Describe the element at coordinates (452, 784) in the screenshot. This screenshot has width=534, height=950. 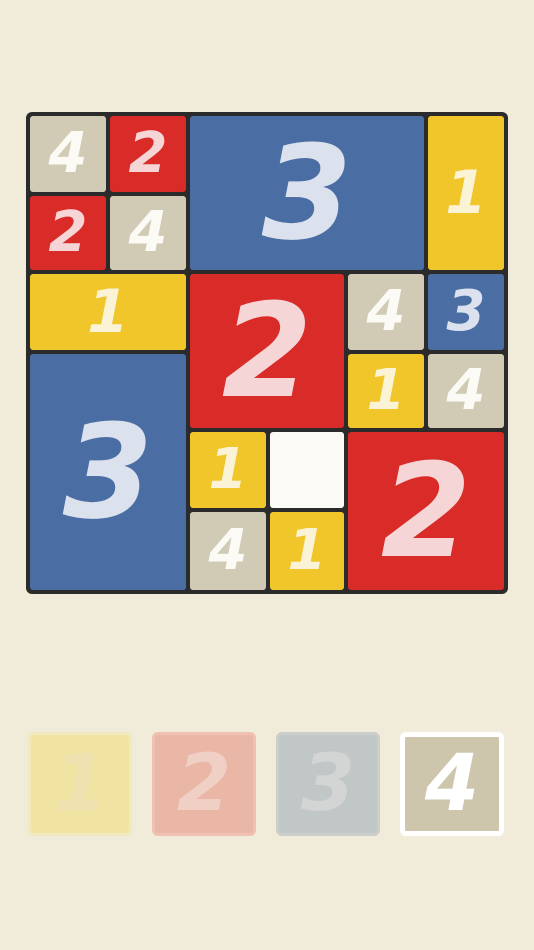
I see `picker-4-selected: 4` at that location.